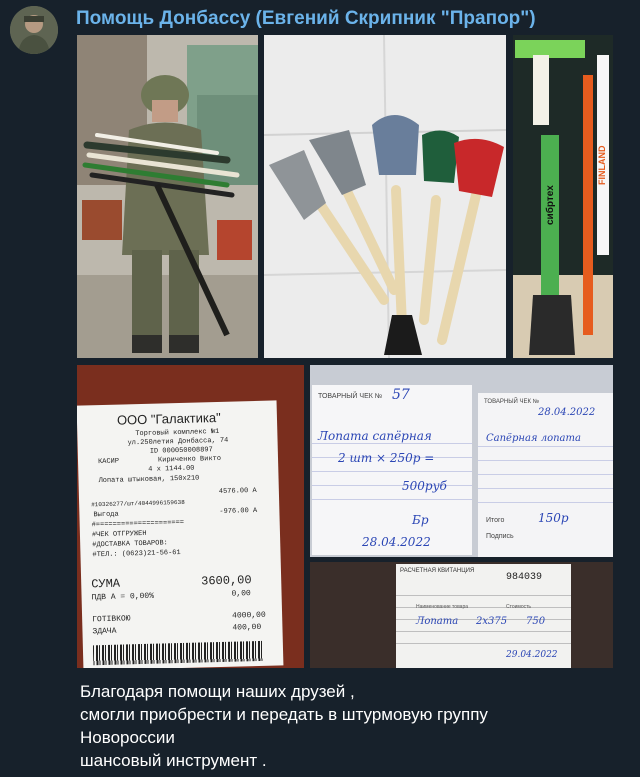  I want to click on receipt-left-number: 57, so click(401, 395).